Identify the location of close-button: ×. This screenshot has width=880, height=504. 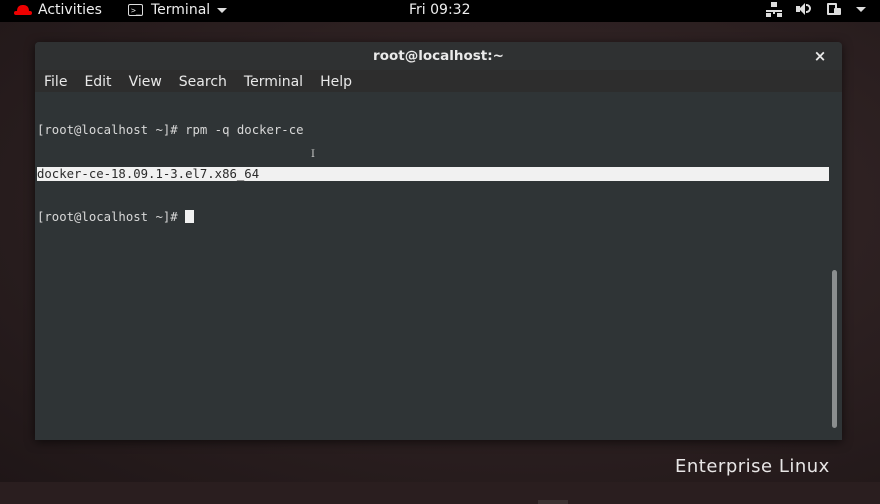
(820, 56).